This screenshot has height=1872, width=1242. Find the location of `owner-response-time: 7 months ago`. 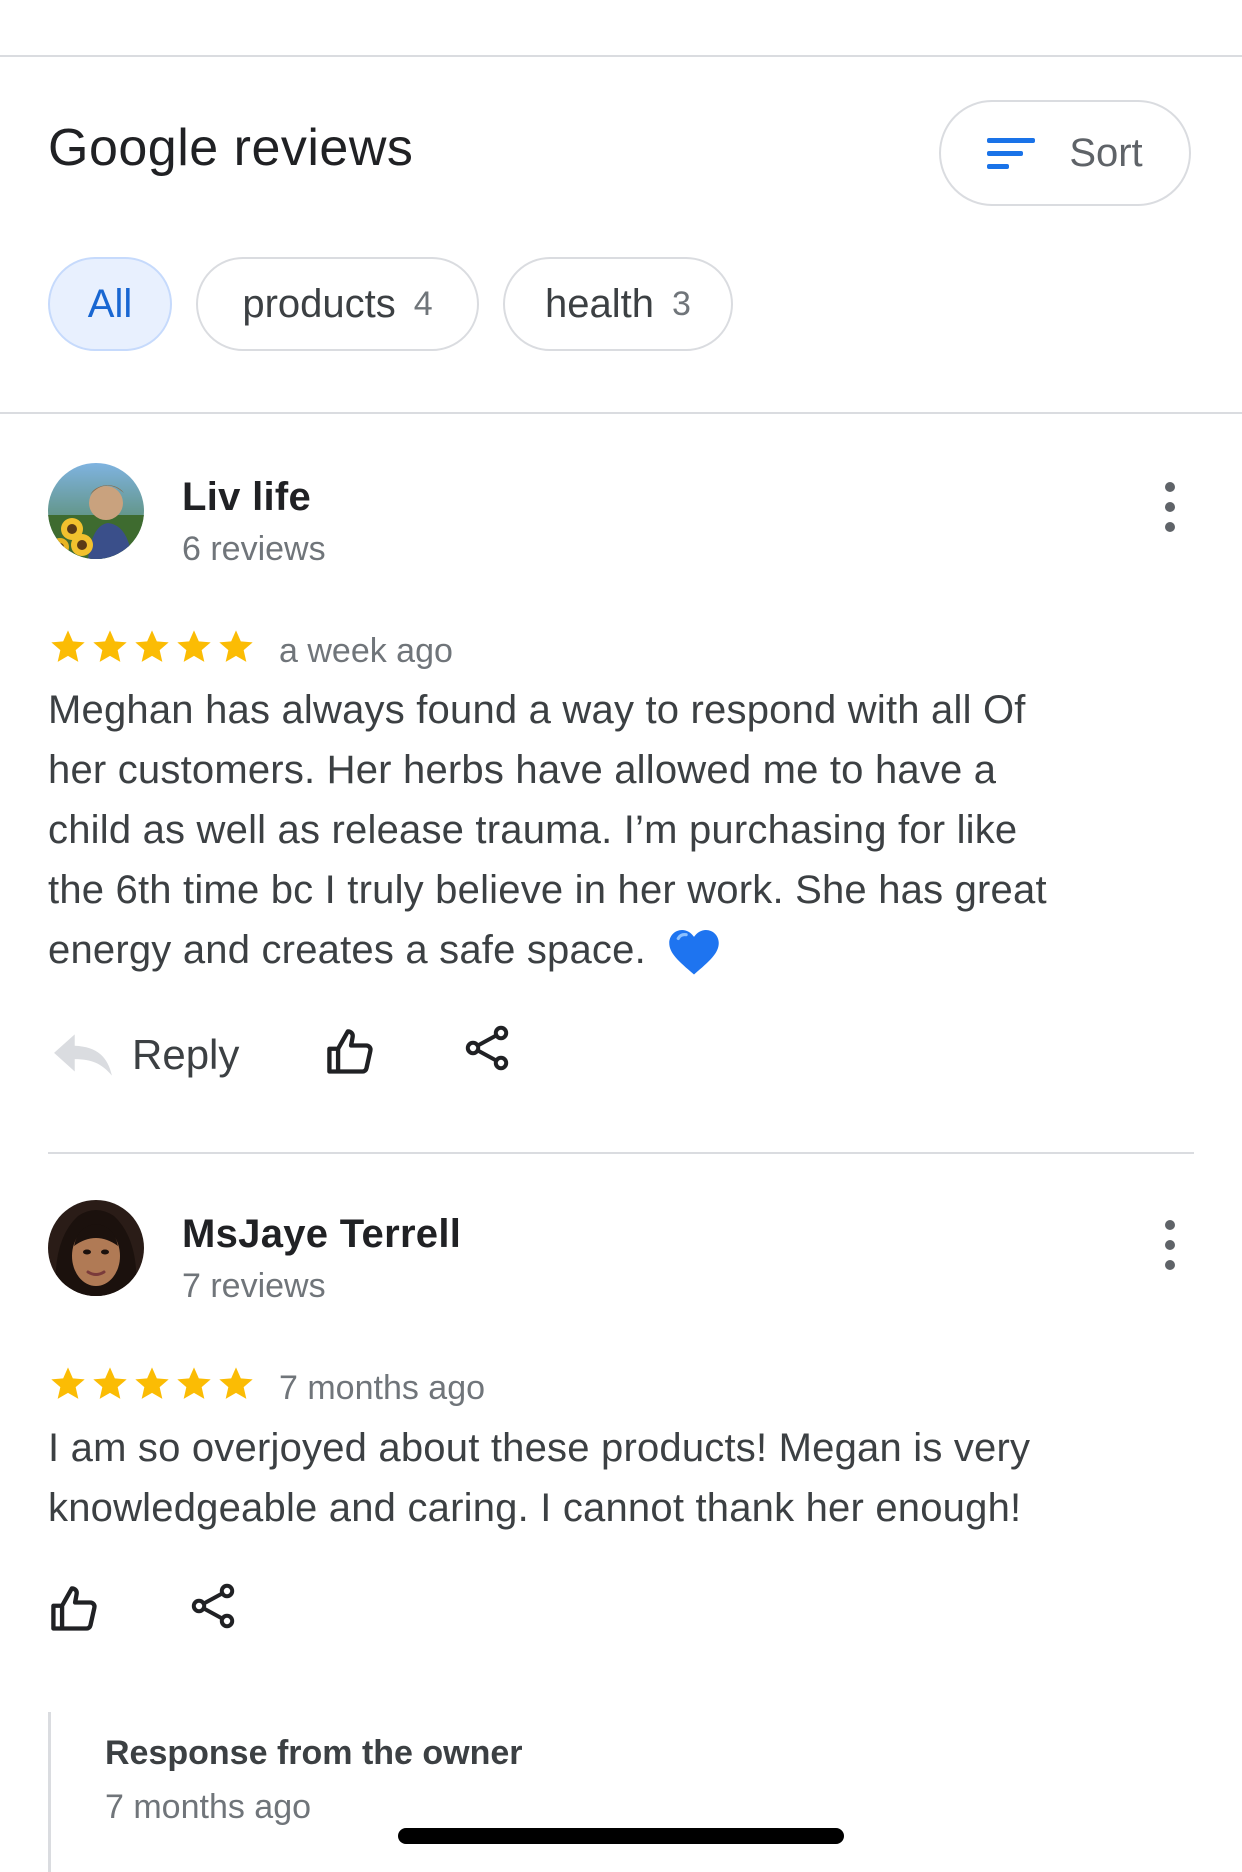

owner-response-time: 7 months ago is located at coordinates (208, 1807).